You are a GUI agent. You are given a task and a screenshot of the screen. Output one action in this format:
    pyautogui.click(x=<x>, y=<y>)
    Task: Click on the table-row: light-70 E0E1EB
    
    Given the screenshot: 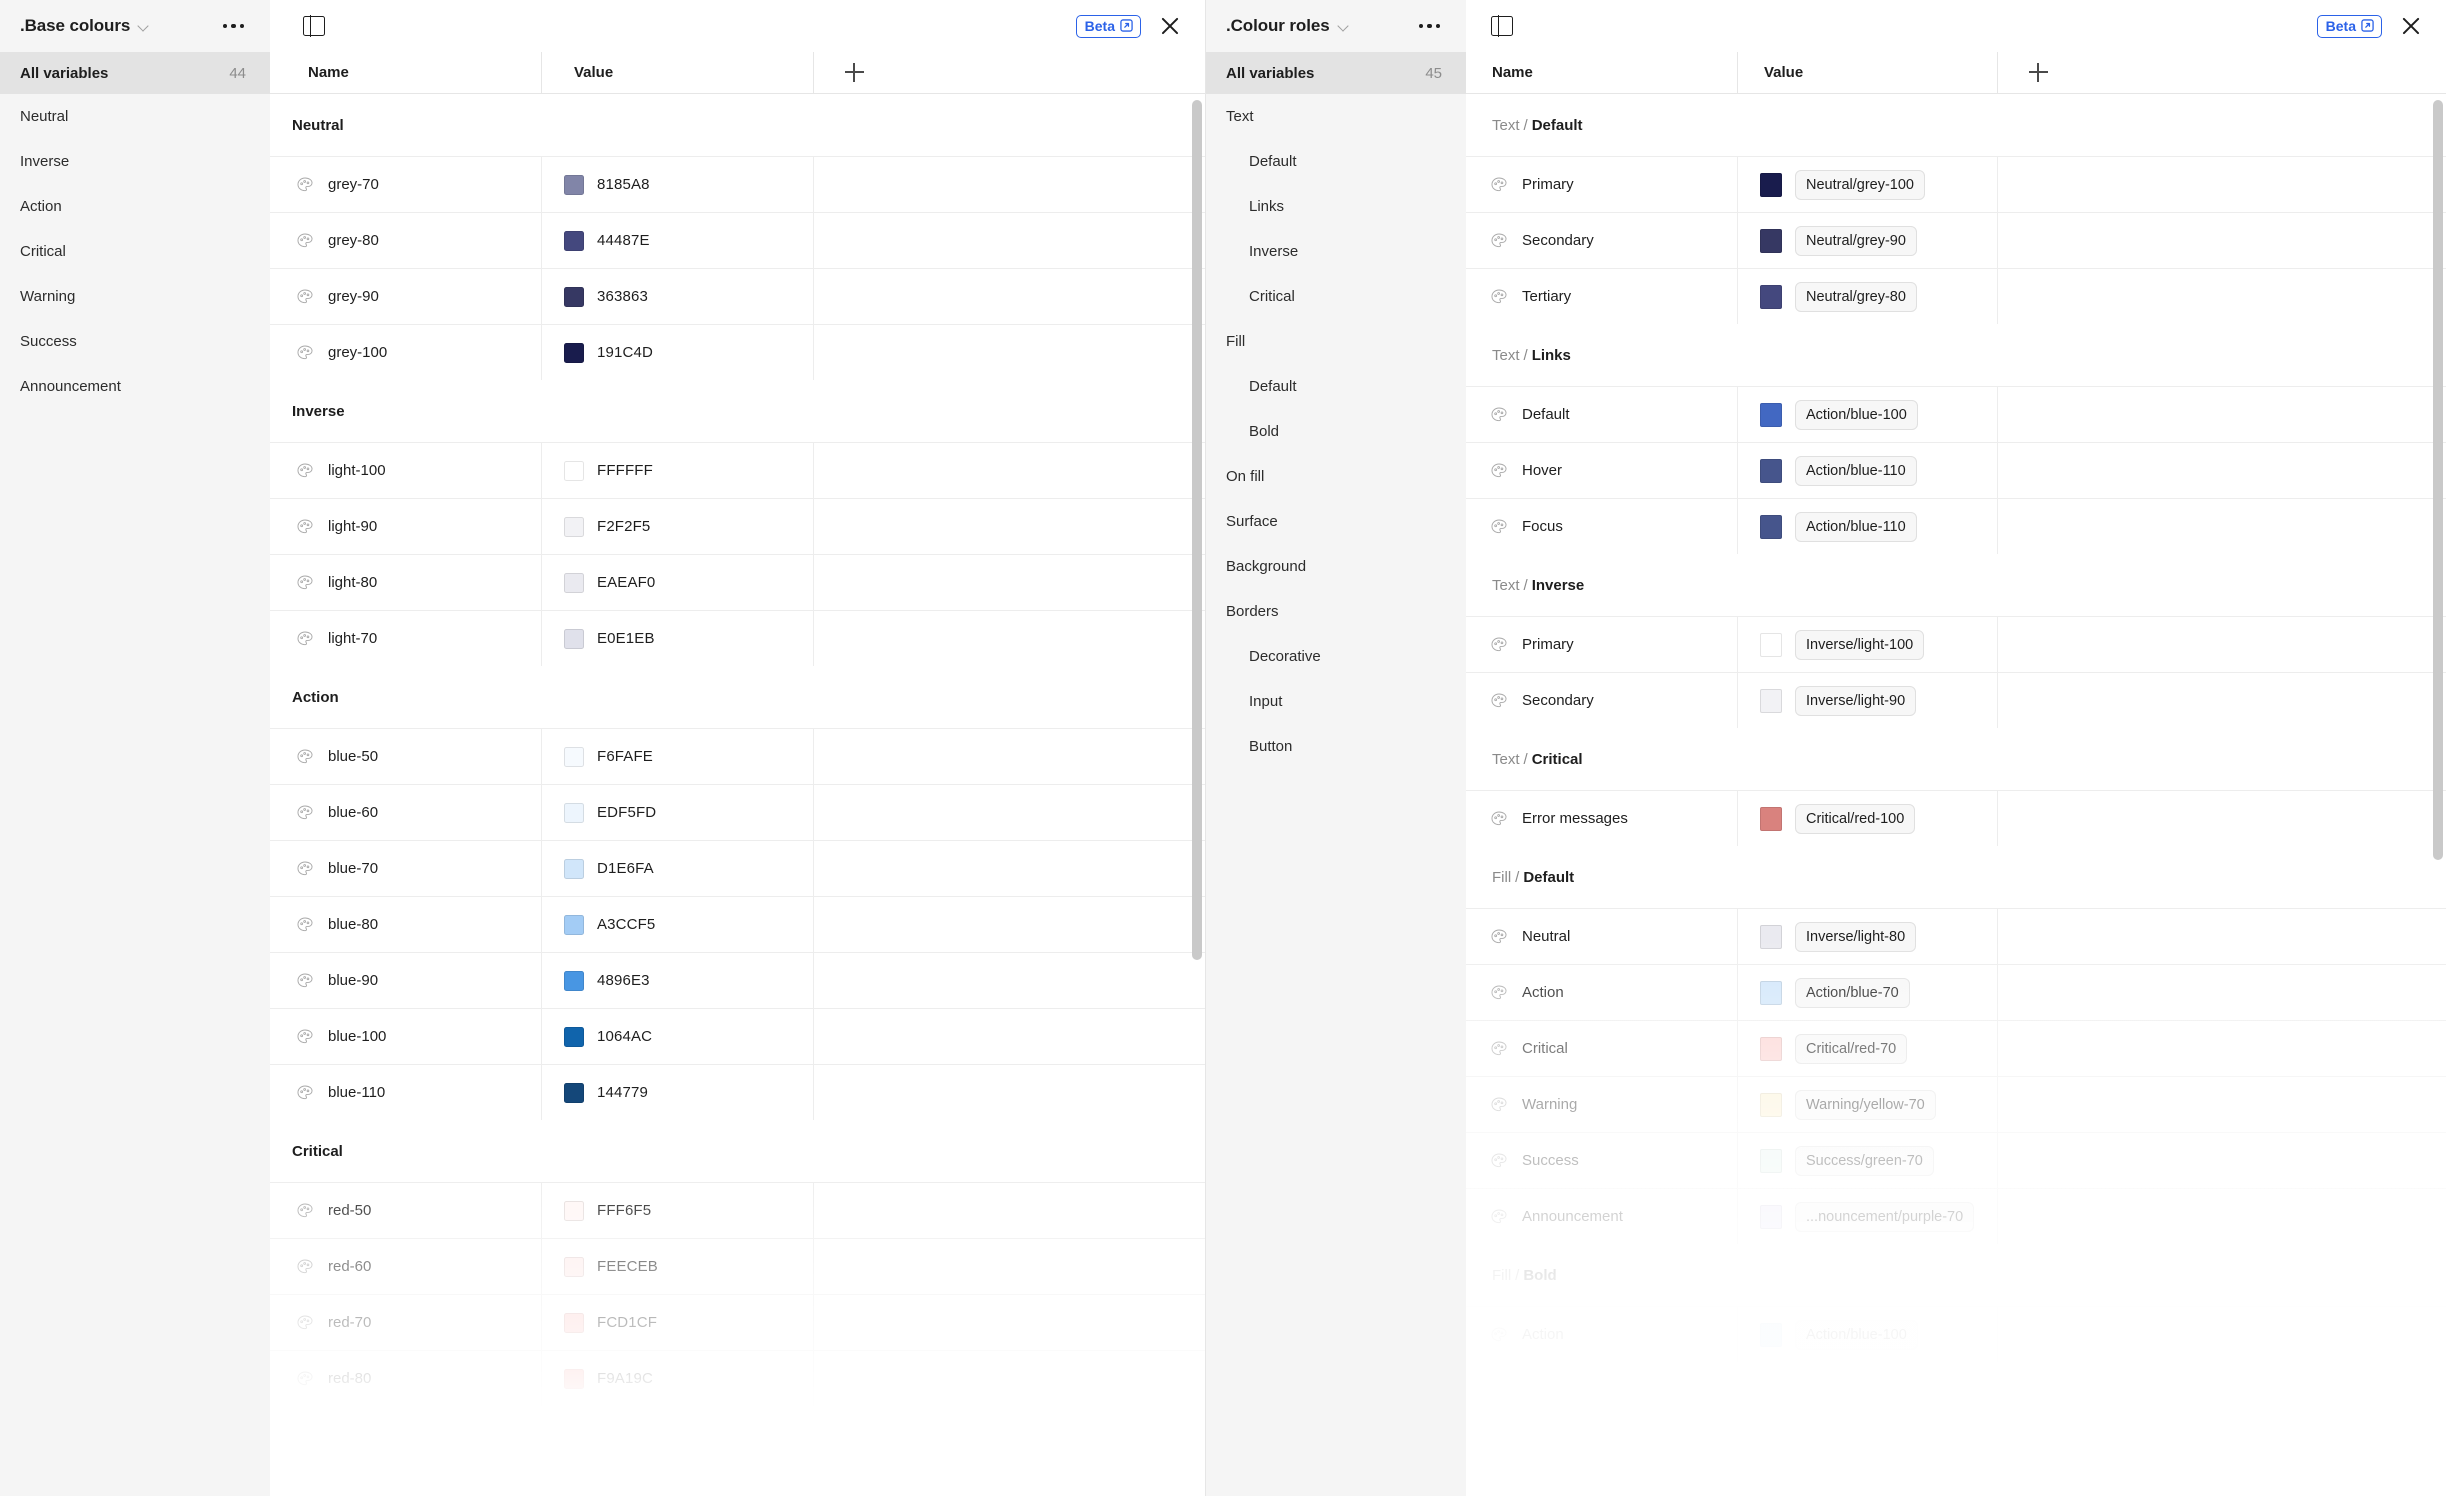 What is the action you would take?
    pyautogui.click(x=737, y=638)
    